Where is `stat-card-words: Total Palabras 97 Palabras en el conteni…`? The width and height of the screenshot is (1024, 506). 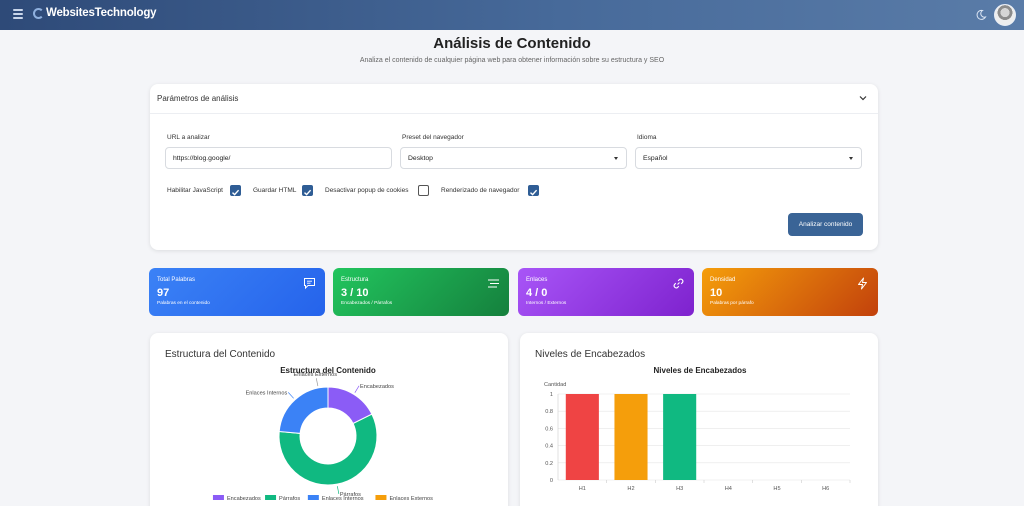 stat-card-words: Total Palabras 97 Palabras en el conteni… is located at coordinates (237, 292).